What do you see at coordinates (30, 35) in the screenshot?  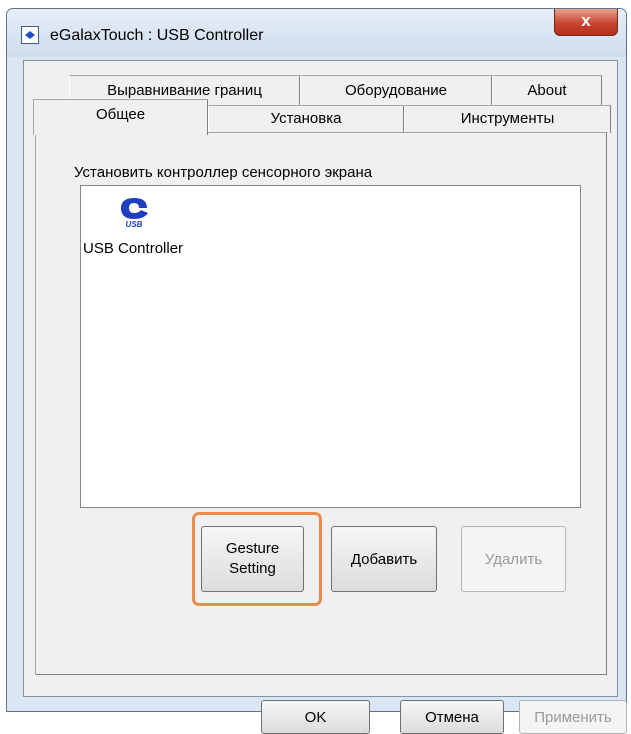 I see `app-icon` at bounding box center [30, 35].